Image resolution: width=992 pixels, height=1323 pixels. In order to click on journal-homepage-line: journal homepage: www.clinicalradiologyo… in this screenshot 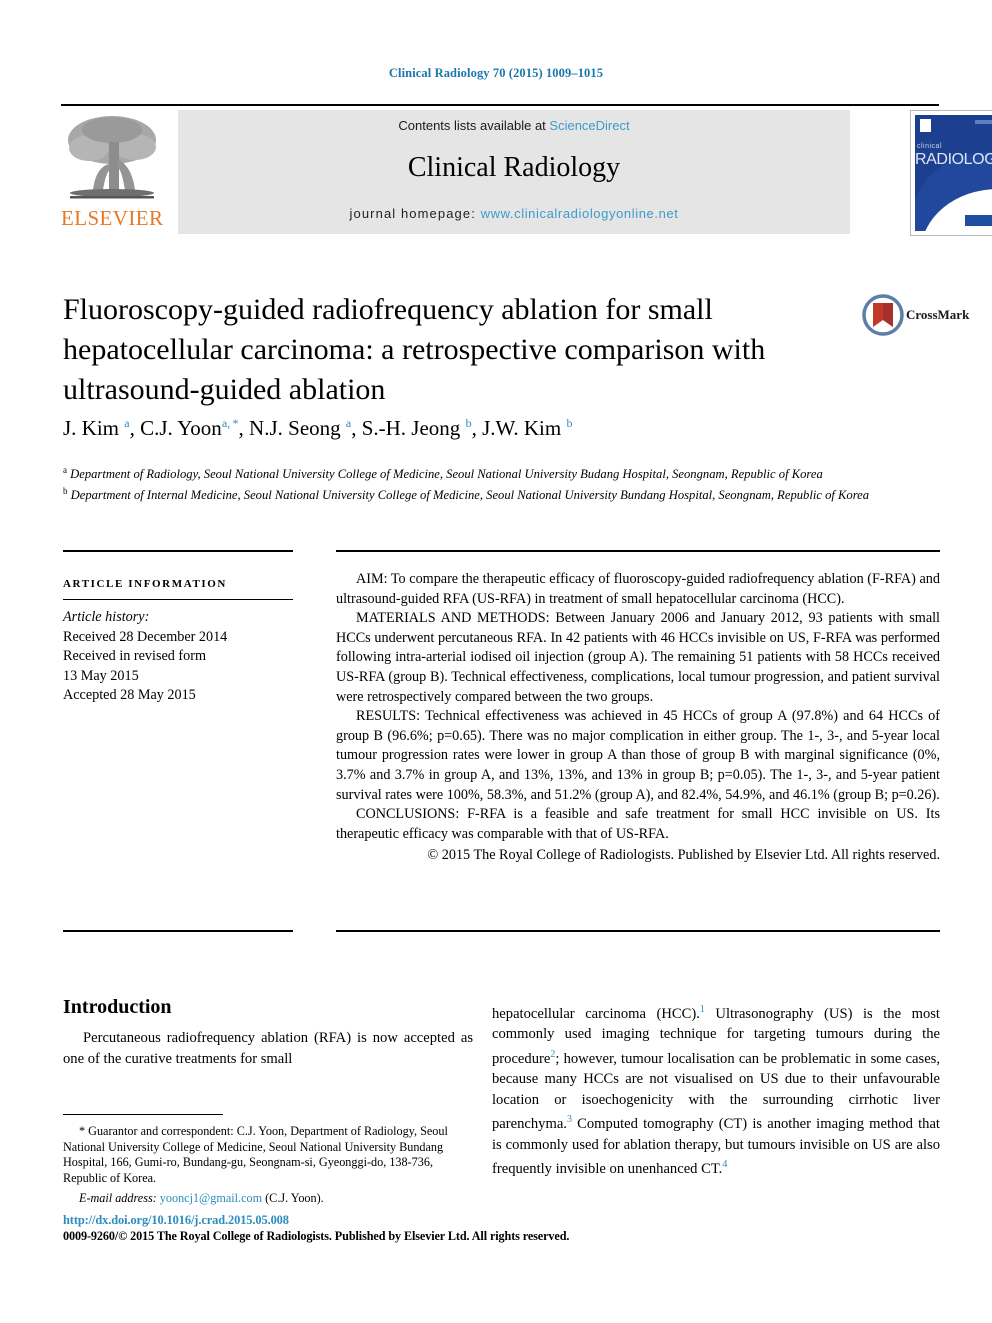, I will do `click(514, 213)`.